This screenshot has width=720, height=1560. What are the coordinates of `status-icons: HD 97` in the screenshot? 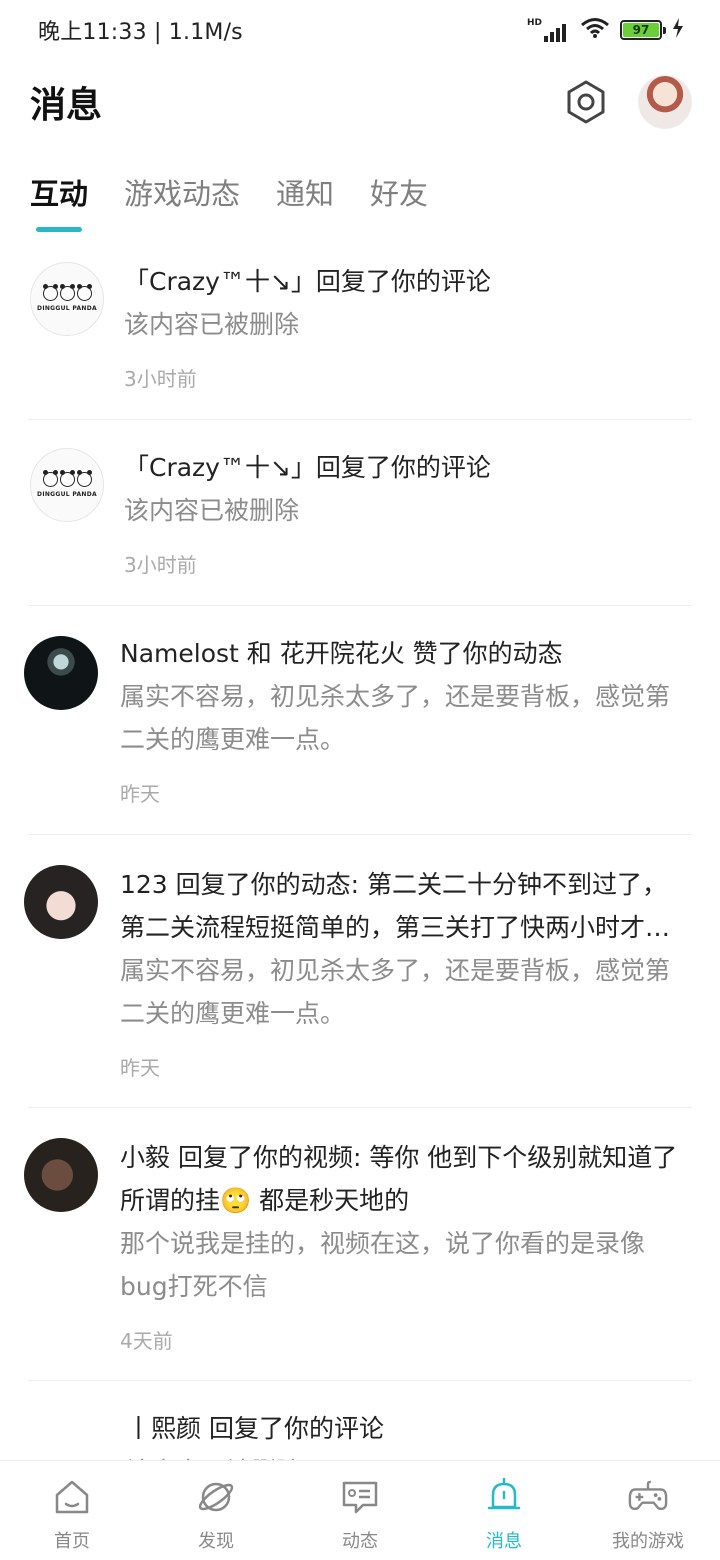 It's located at (605, 30).